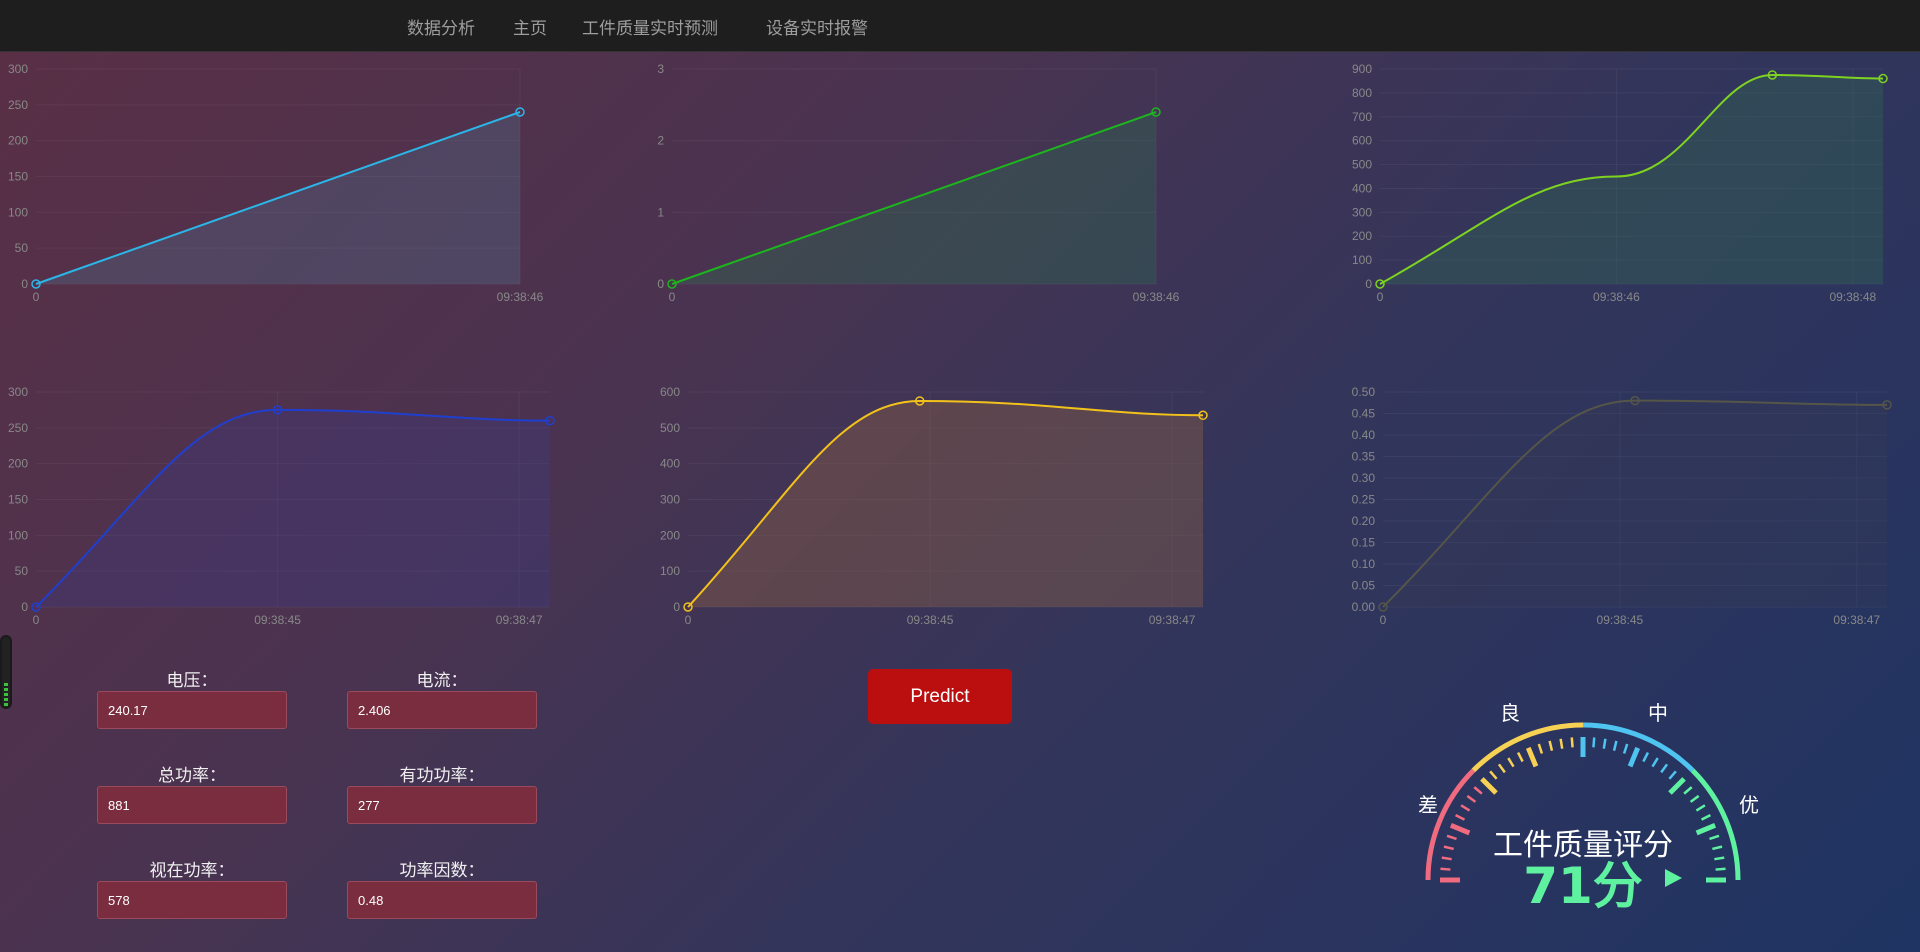  Describe the element at coordinates (1364, 564) in the screenshot. I see `y-tick-label: 0.10` at that location.